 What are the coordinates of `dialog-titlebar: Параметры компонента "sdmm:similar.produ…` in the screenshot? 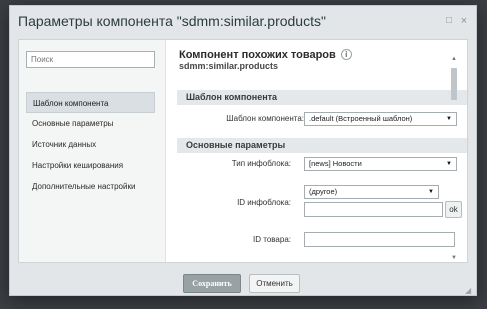 It's located at (243, 21).